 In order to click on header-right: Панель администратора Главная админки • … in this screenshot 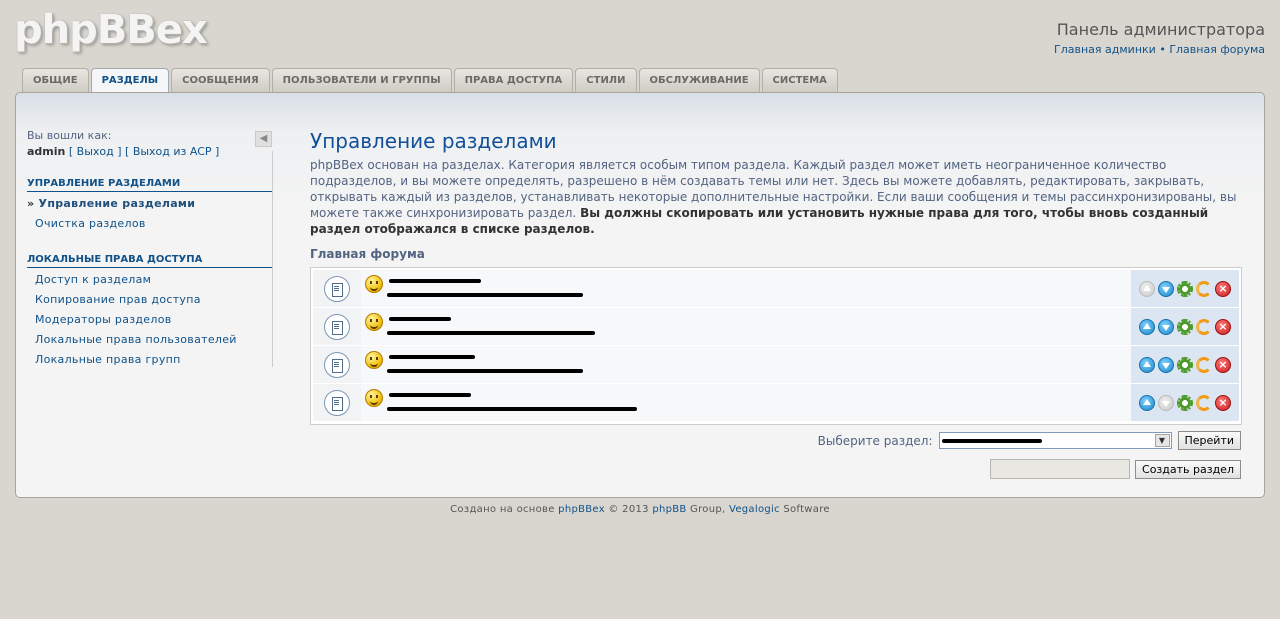, I will do `click(1159, 38)`.